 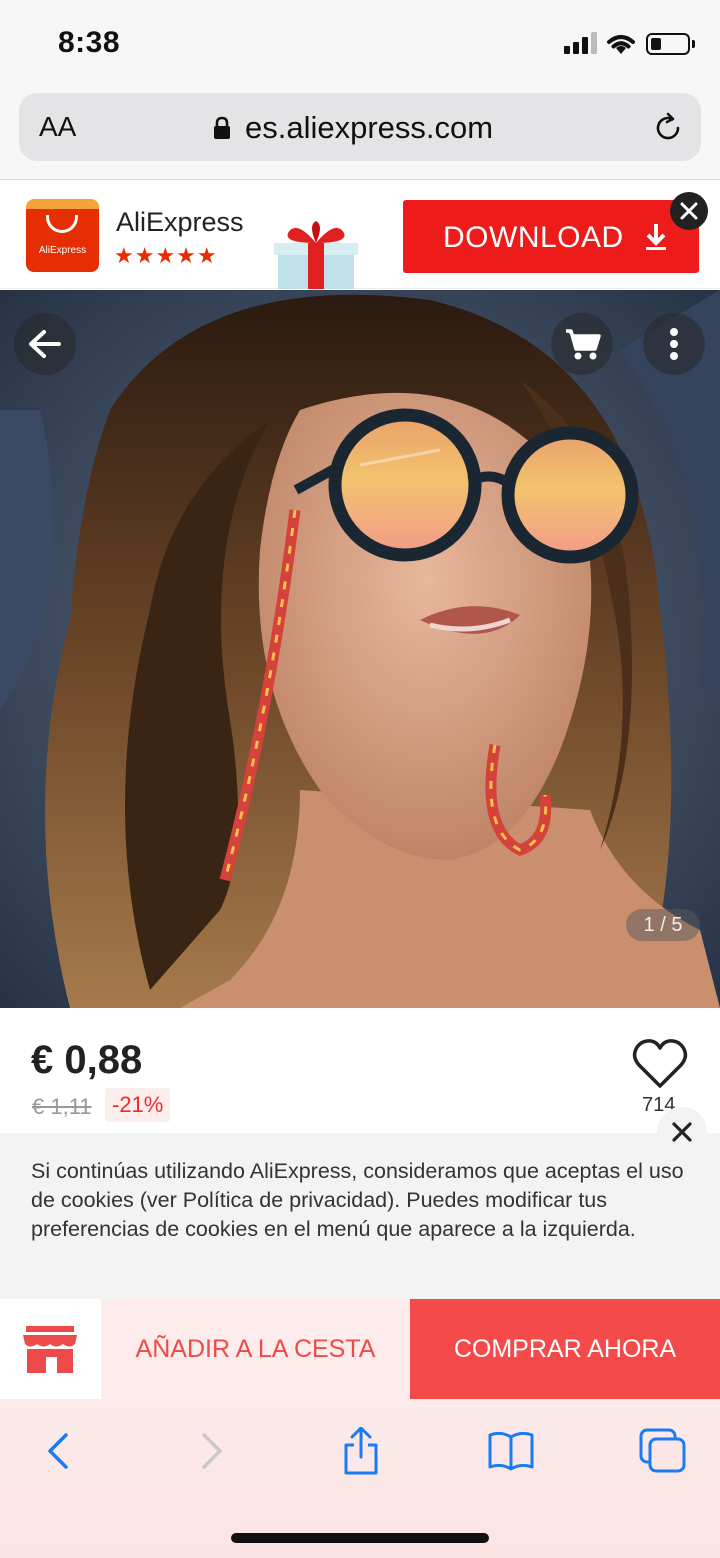 I want to click on purchase-action-bar: AÑADIR A LA CESTA COMPRAR AHORA, so click(x=360, y=1349).